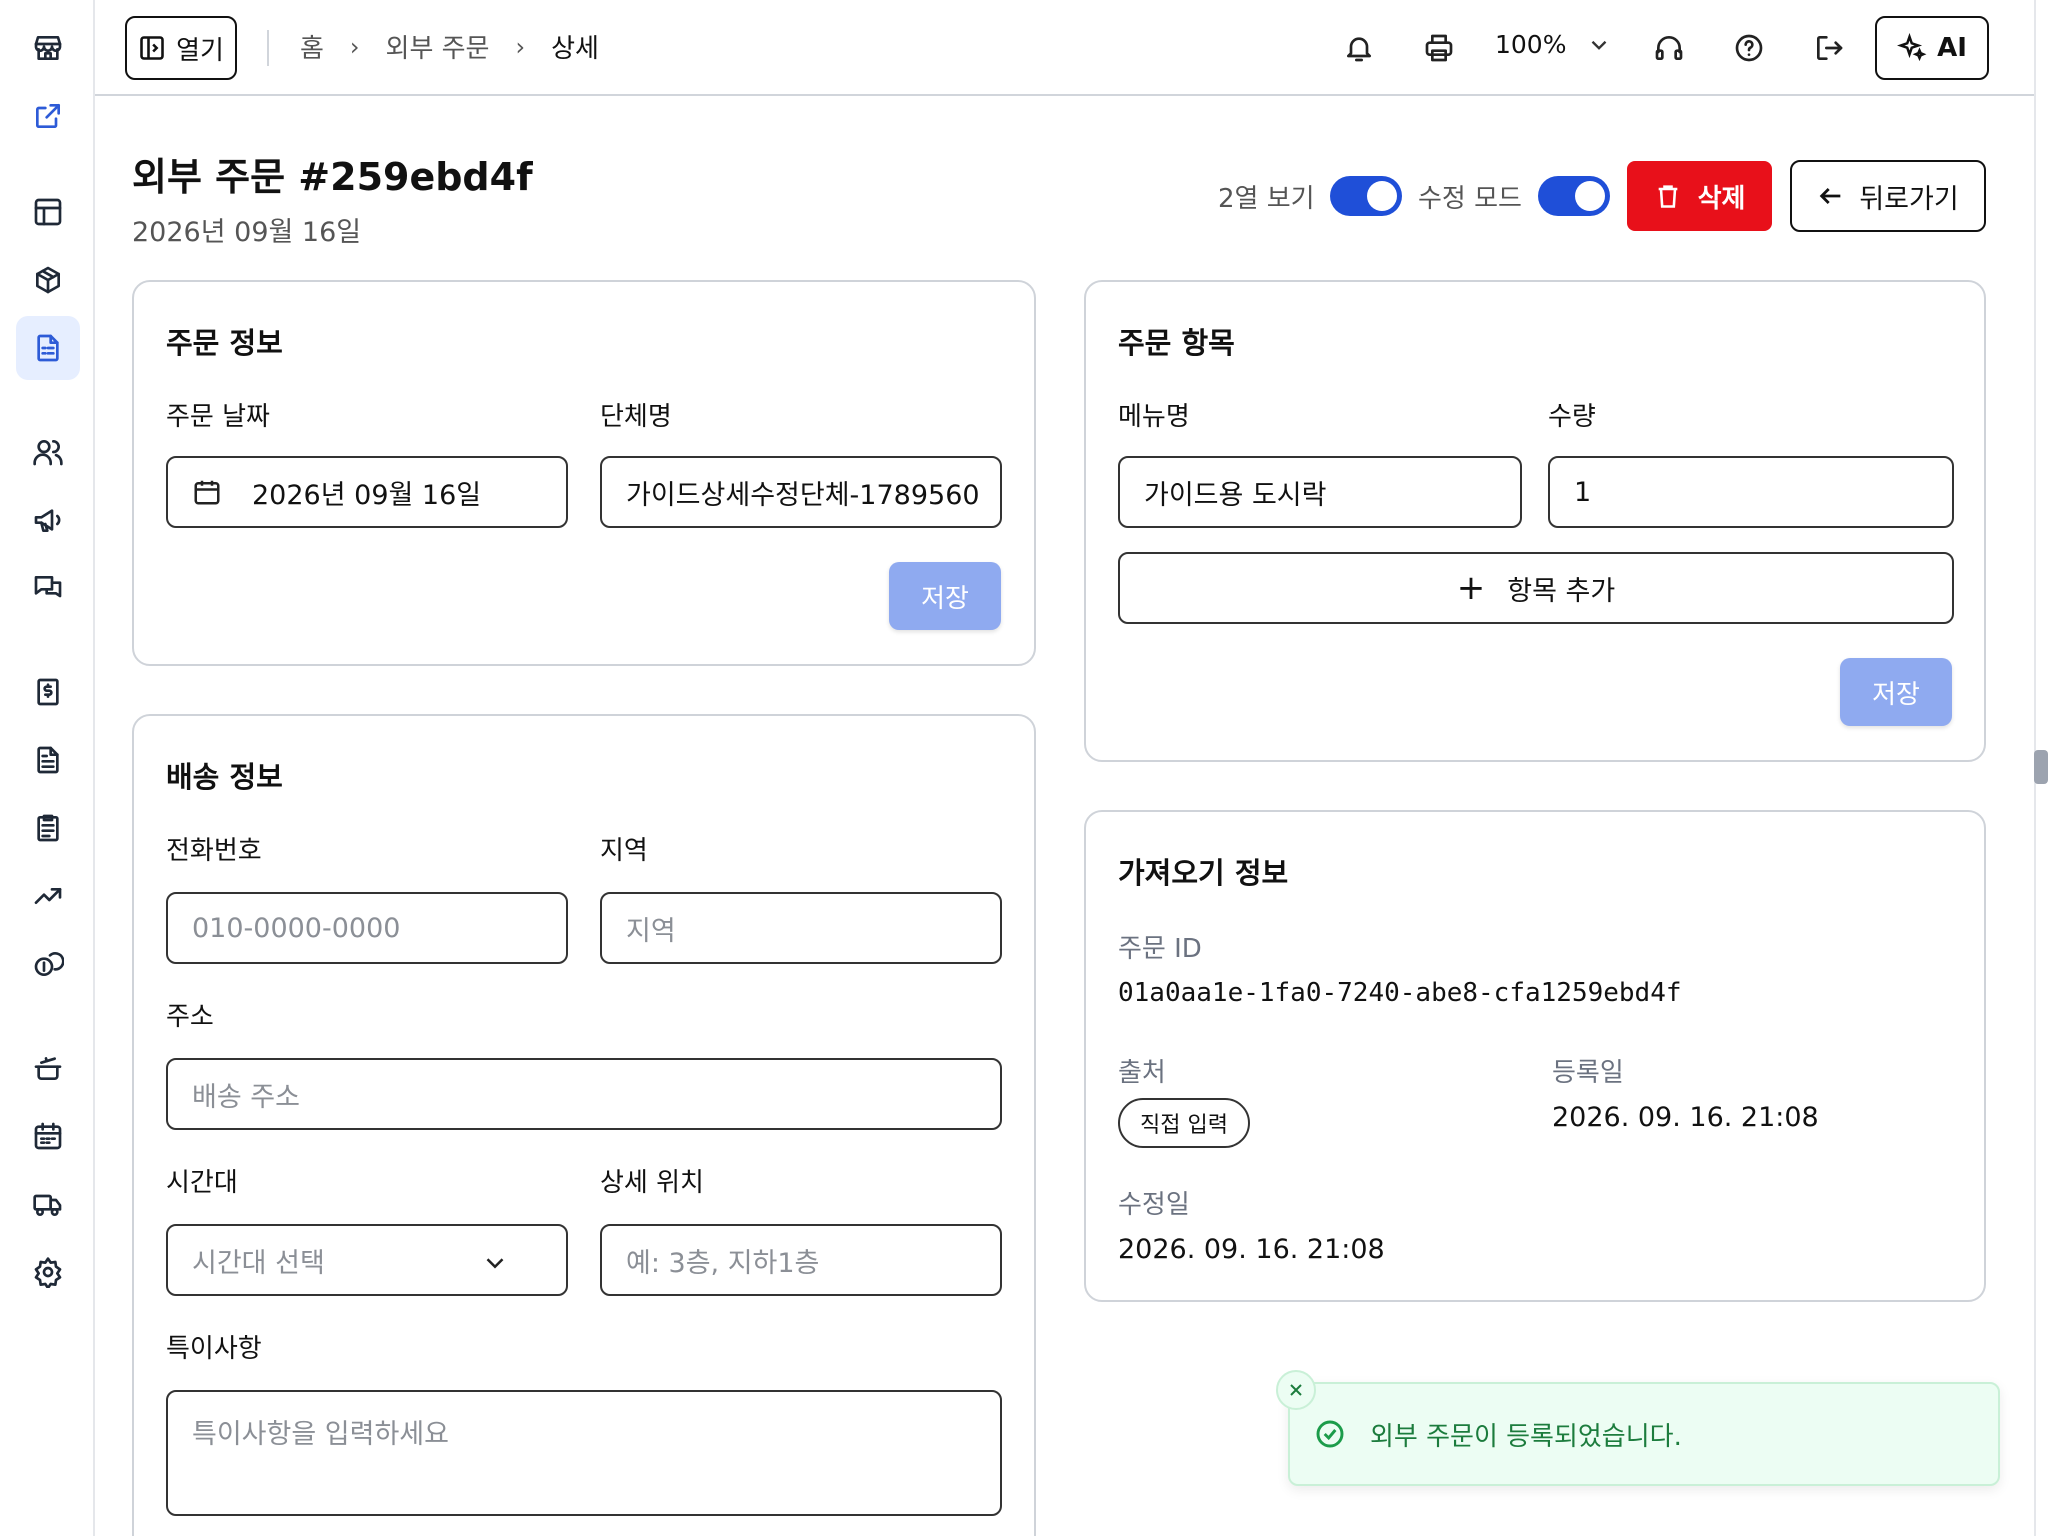 This screenshot has width=2048, height=1536. Describe the element at coordinates (247, 232) in the screenshot. I see `page-date: 2026년 09월 16일` at that location.